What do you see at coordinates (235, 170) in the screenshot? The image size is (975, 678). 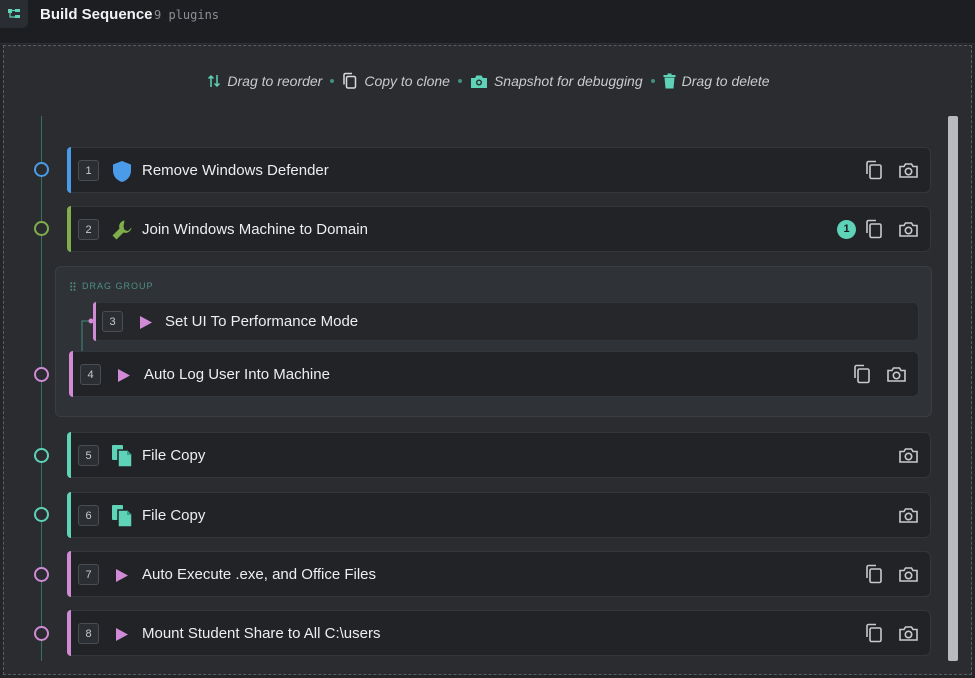 I see `item-label: Remove Windows Defender` at bounding box center [235, 170].